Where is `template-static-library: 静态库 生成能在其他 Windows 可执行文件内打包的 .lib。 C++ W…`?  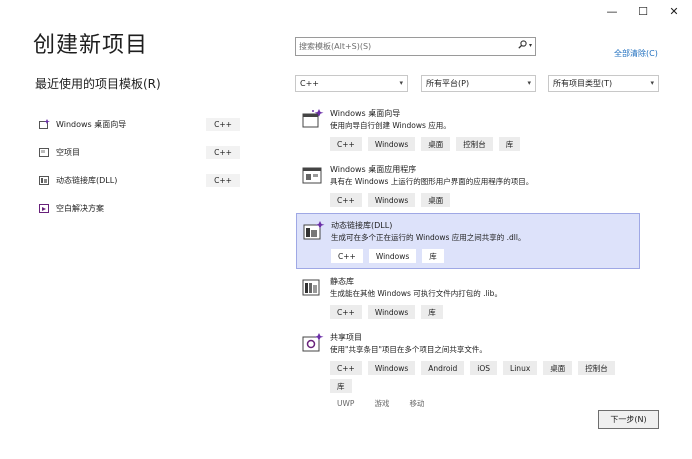 template-static-library: 静态库 生成能在其他 Windows 可执行文件内打包的 .lib。 C++ W… is located at coordinates (468, 298).